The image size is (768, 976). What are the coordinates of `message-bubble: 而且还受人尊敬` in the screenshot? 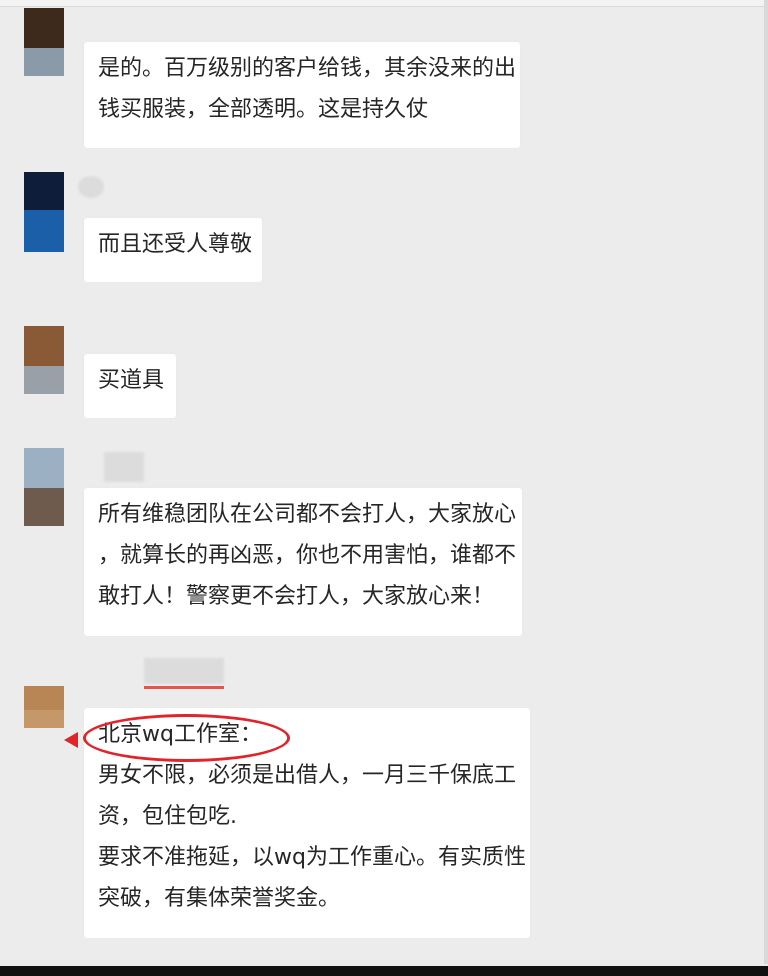 It's located at (173, 250).